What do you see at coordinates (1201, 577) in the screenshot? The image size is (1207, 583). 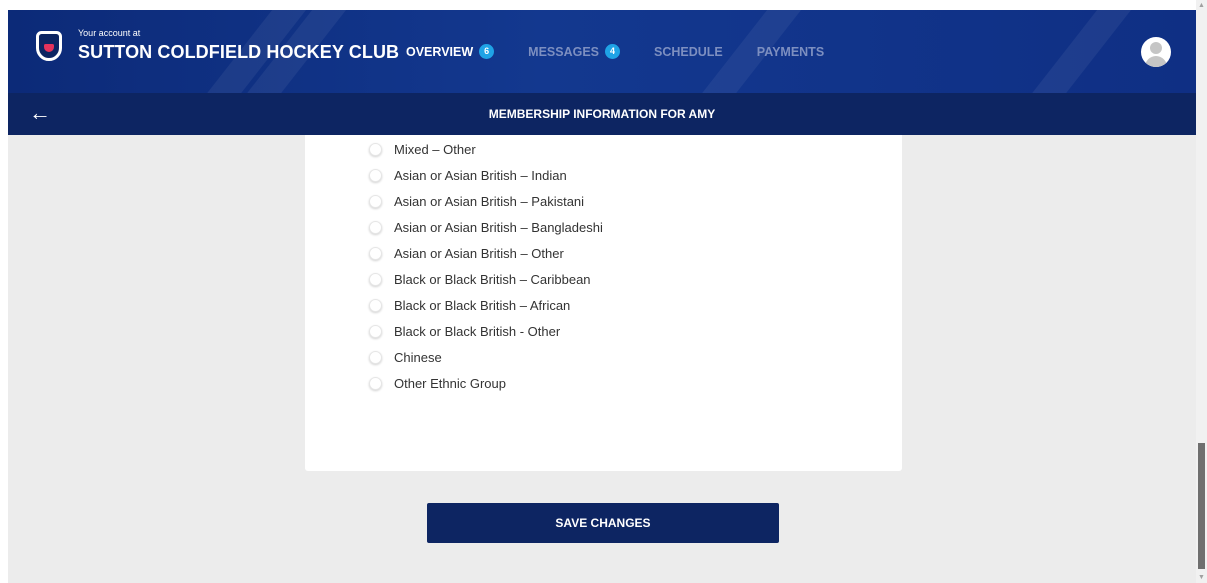 I see `scroll-down-icon: ▼` at bounding box center [1201, 577].